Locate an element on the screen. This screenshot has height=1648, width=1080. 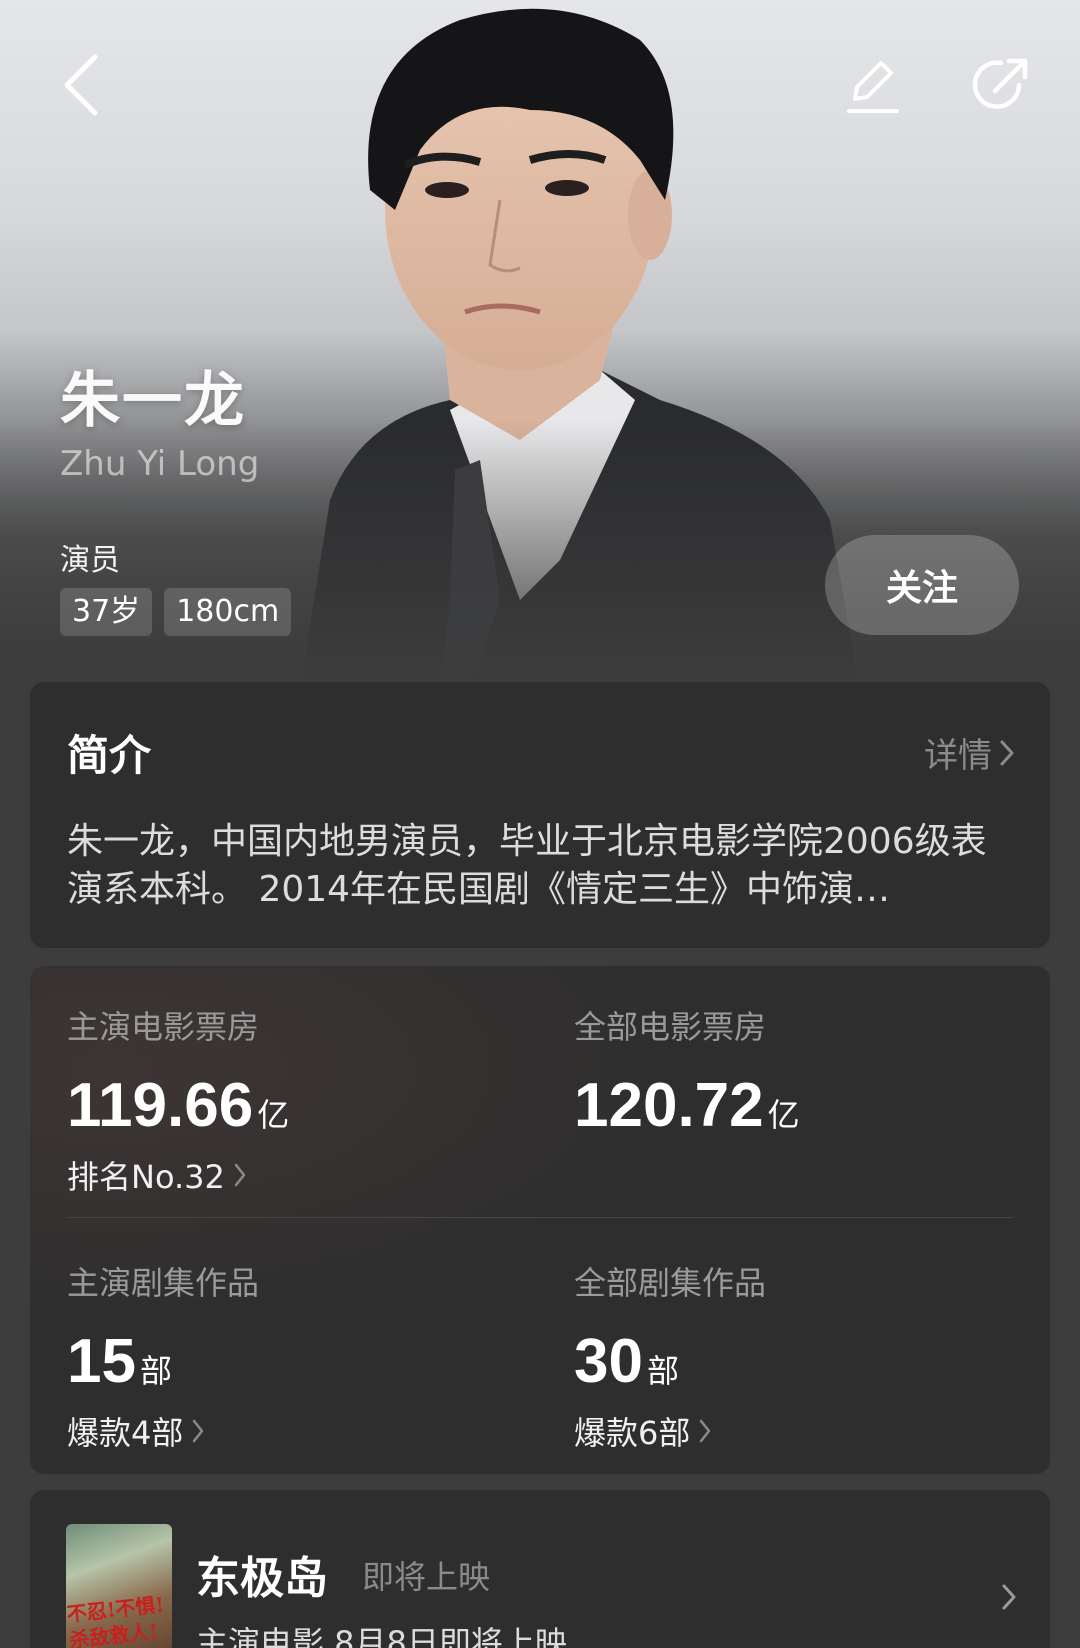
stat-number: 119.66 is located at coordinates (160, 1105).